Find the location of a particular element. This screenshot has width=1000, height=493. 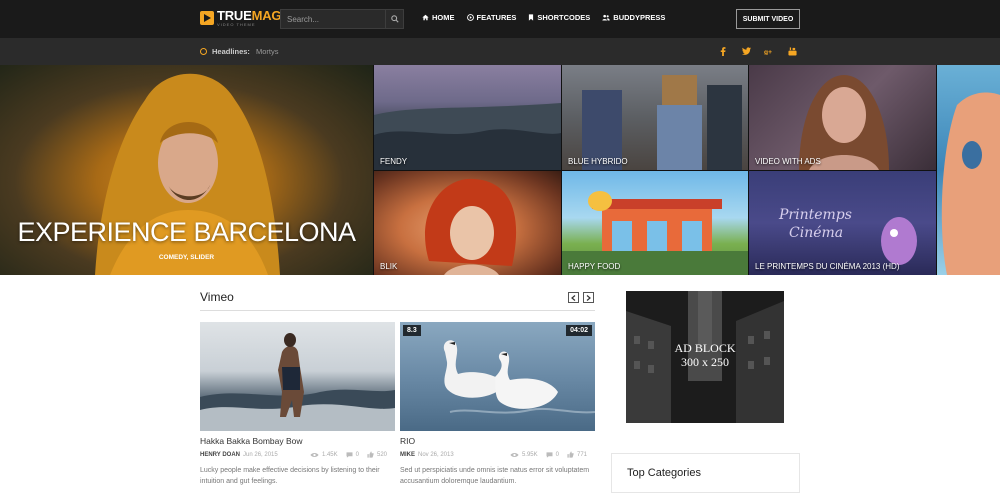

hero-tile-label: LE PRINTEMPS DU CINÉMA 2013 (HD) is located at coordinates (827, 266).